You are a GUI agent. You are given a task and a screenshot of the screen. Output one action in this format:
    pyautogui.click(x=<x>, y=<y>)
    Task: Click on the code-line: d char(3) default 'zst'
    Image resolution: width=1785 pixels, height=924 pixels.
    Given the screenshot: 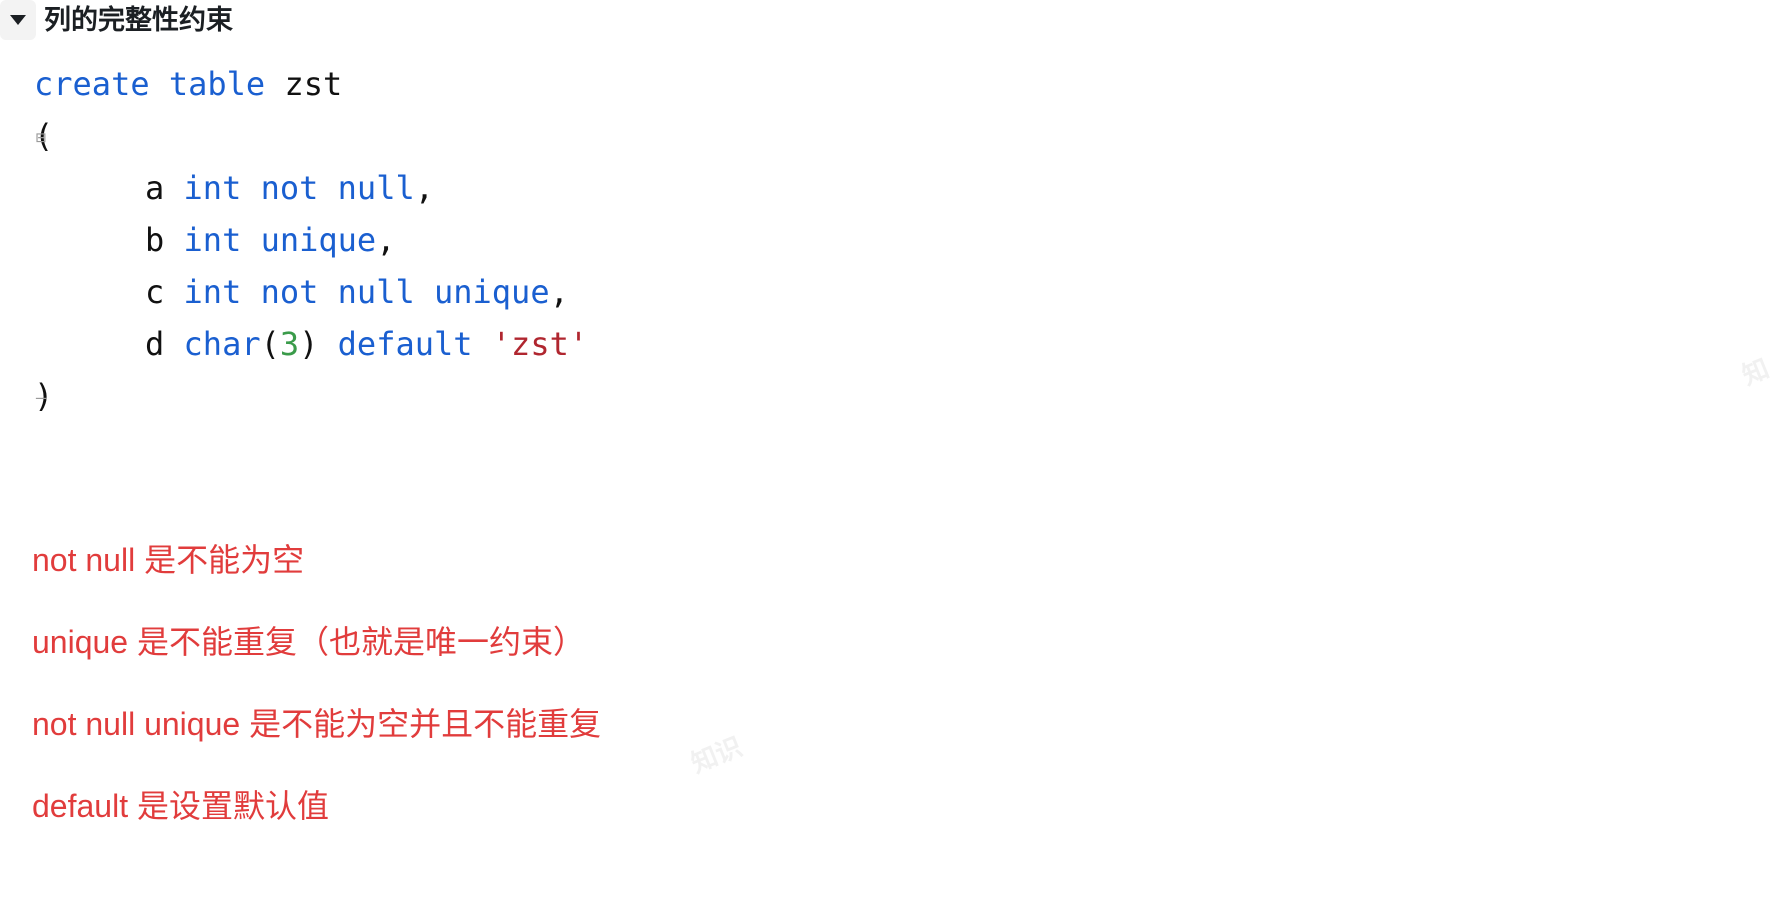 What is the action you would take?
    pyautogui.click(x=892, y=344)
    